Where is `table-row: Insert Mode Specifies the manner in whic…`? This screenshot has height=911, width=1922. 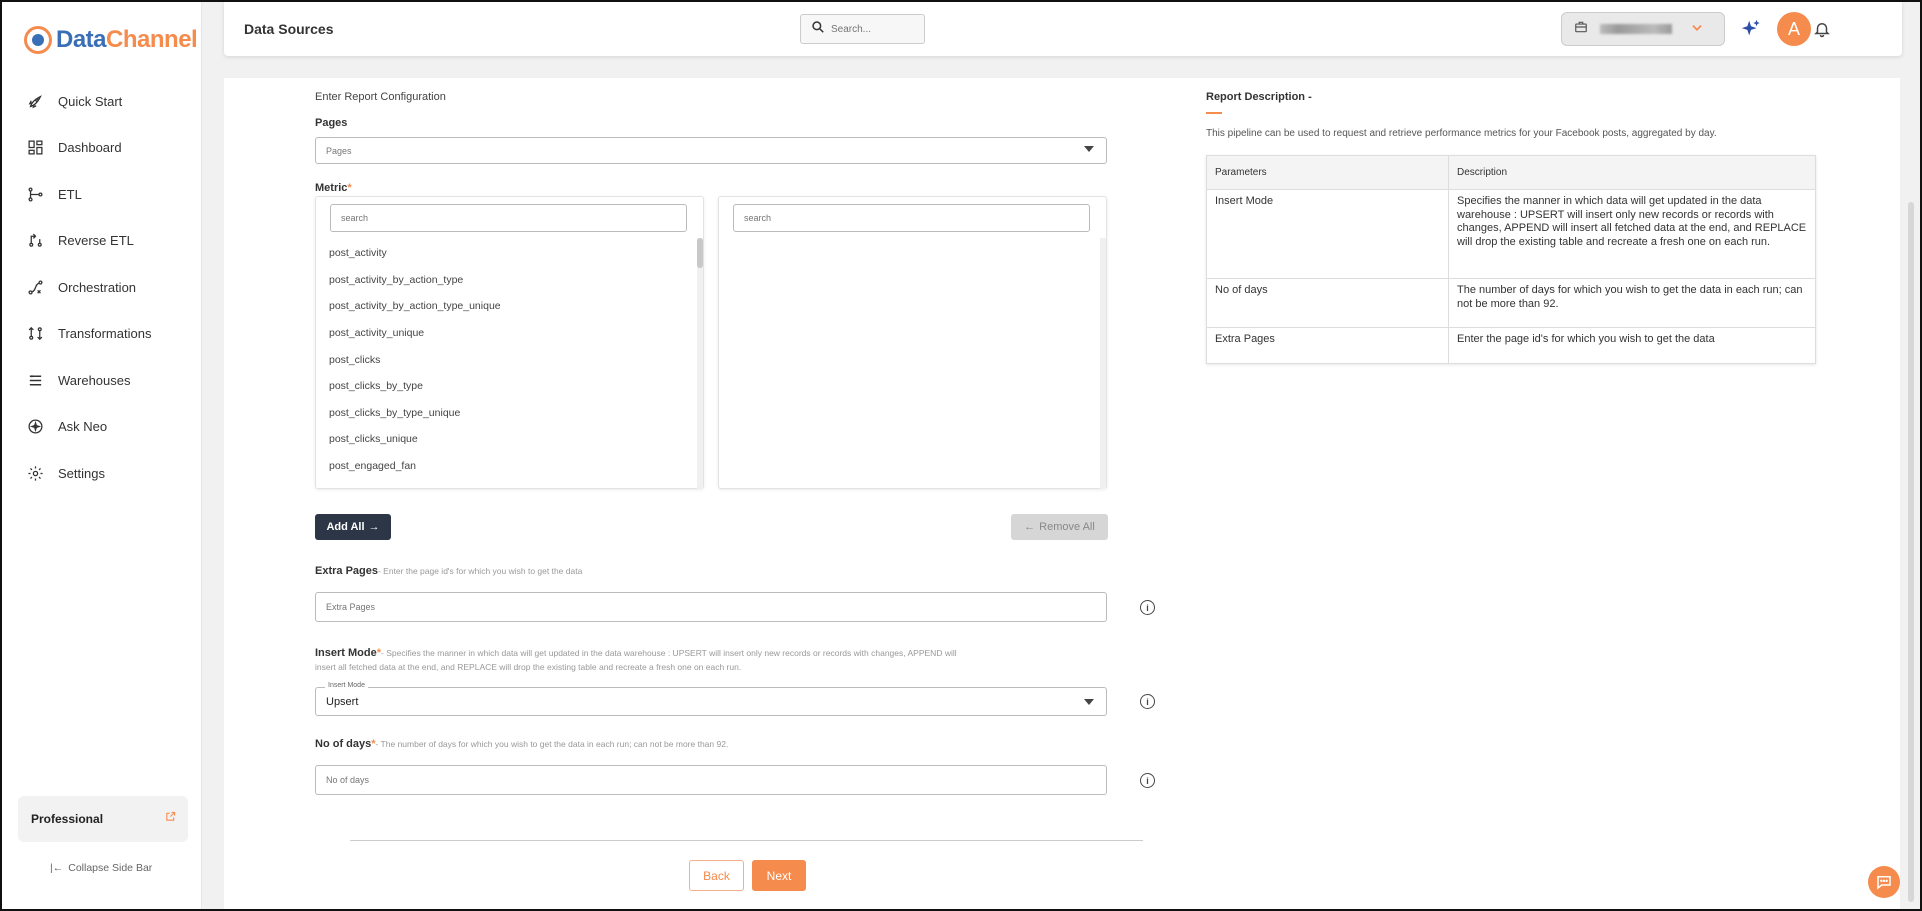
table-row: Insert Mode Specifies the manner in whic… is located at coordinates (1511, 234).